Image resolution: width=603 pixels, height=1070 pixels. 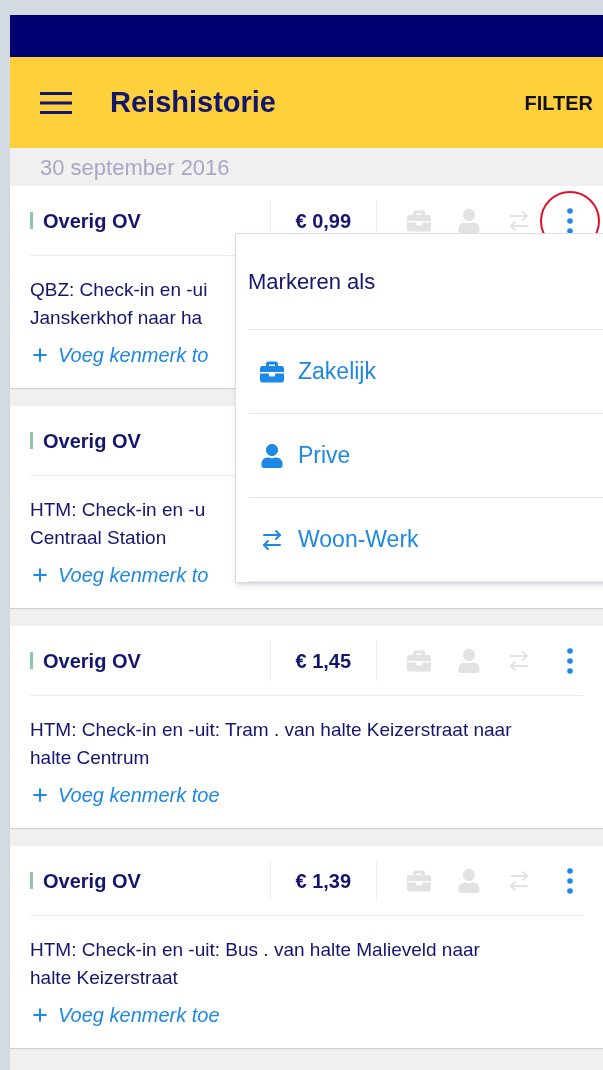 I want to click on price-label: € 1,39, so click(x=323, y=881).